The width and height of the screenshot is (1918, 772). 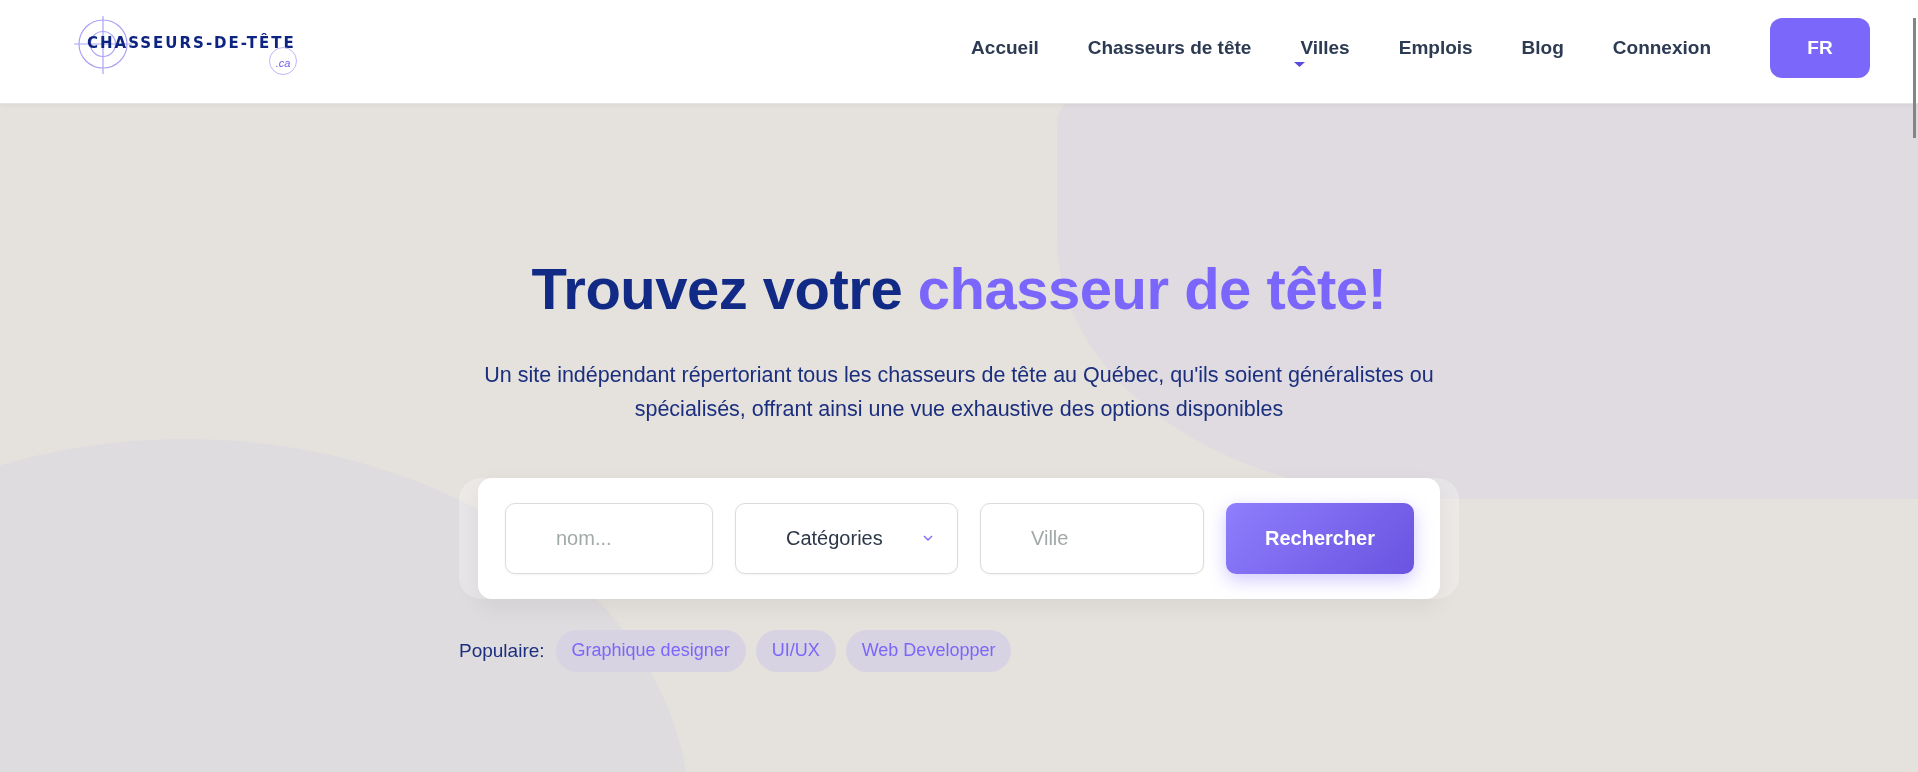 What do you see at coordinates (1092, 538) in the screenshot?
I see `city-field: Ville` at bounding box center [1092, 538].